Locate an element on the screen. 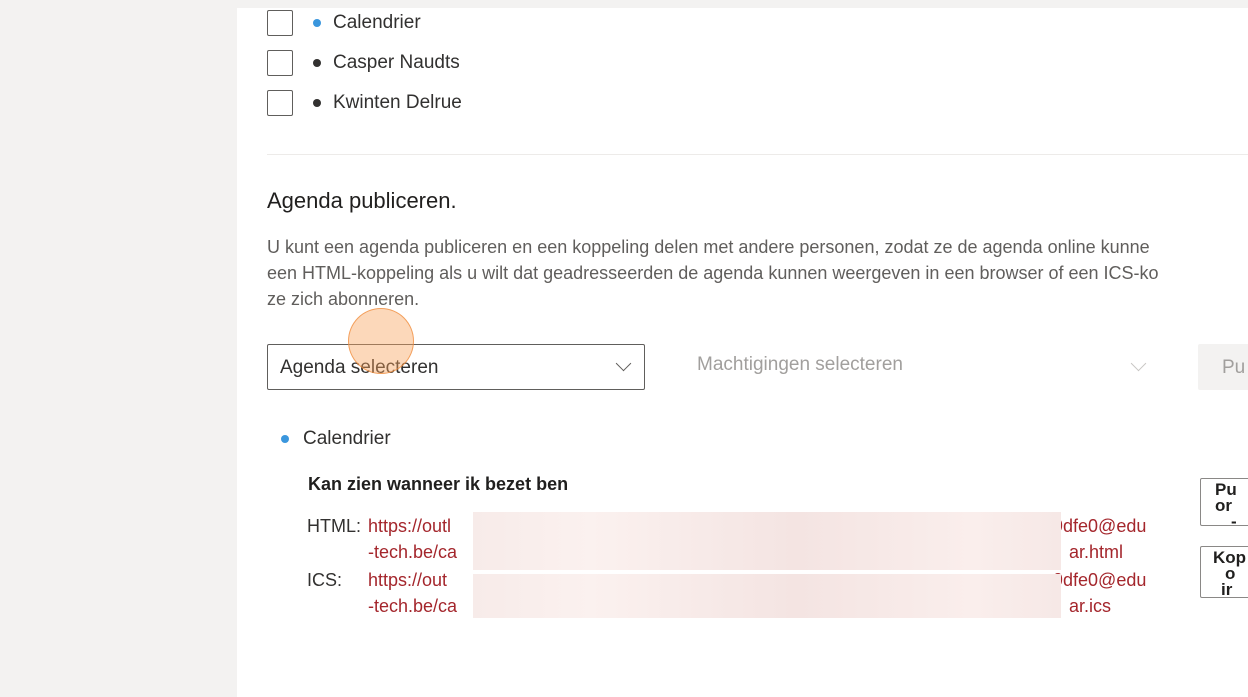 The height and width of the screenshot is (697, 1248). publish-button: Pu is located at coordinates (1223, 367).